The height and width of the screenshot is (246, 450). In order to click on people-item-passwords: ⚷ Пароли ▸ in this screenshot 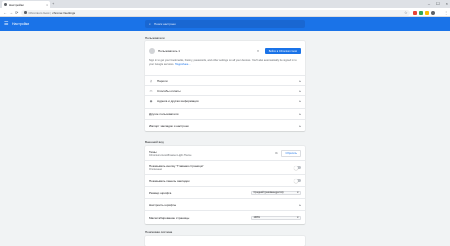, I will do `click(225, 80)`.